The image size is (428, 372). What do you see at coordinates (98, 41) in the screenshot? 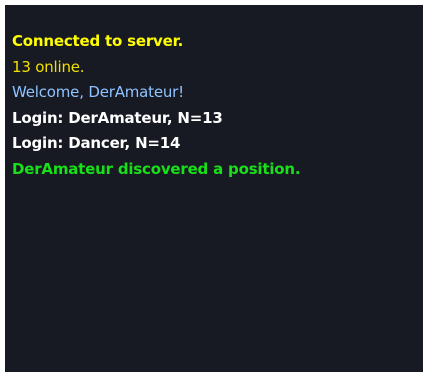
I see `message-connected: Connected to server.` at bounding box center [98, 41].